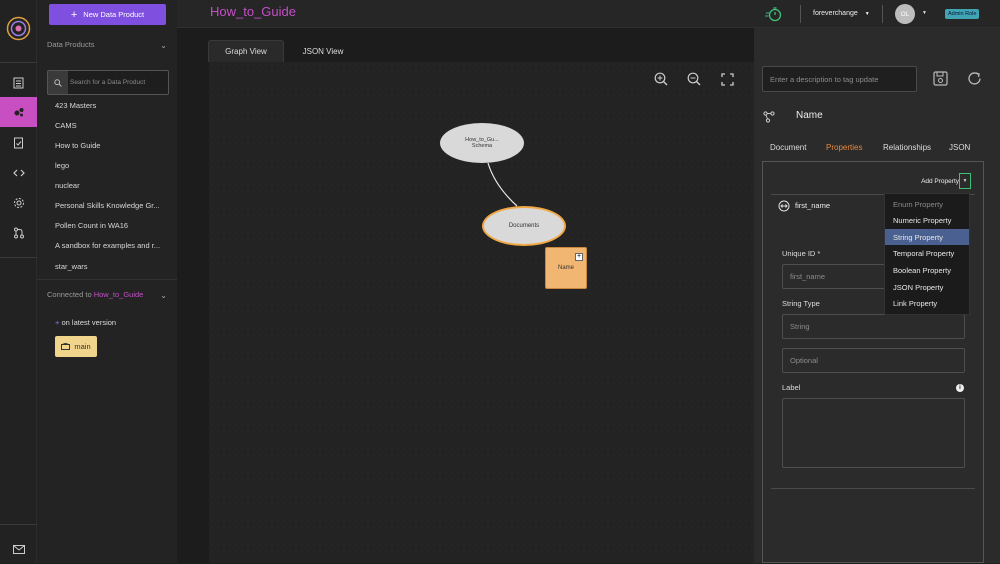 This screenshot has width=1000, height=564. Describe the element at coordinates (927, 270) in the screenshot. I see `menu-item-boolean-property: Boolean Property` at that location.